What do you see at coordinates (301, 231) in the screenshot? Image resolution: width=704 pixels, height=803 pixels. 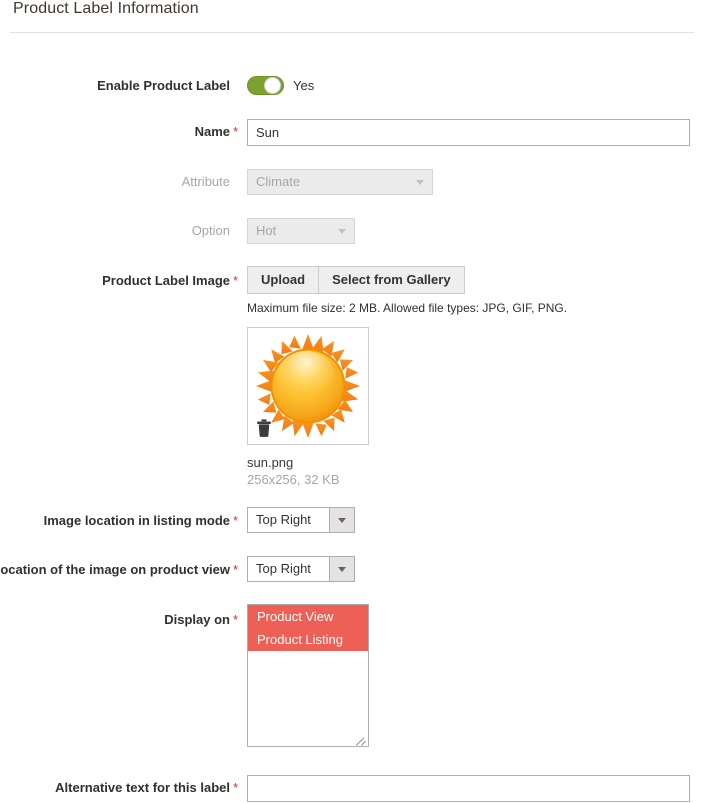 I see `option-select: Hot` at bounding box center [301, 231].